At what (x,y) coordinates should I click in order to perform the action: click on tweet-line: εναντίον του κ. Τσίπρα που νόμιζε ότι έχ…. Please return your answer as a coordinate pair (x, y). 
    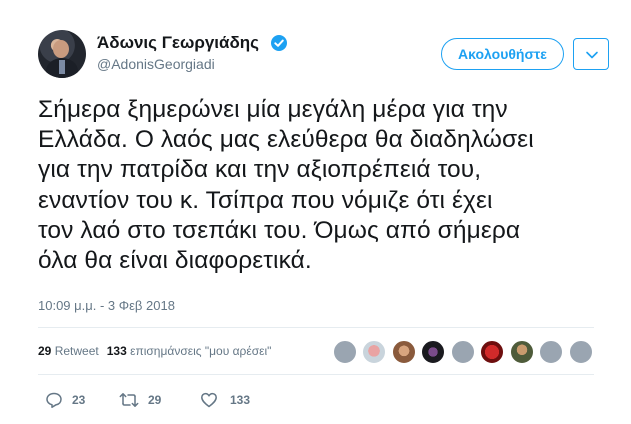
    Looking at the image, I should click on (265, 200).